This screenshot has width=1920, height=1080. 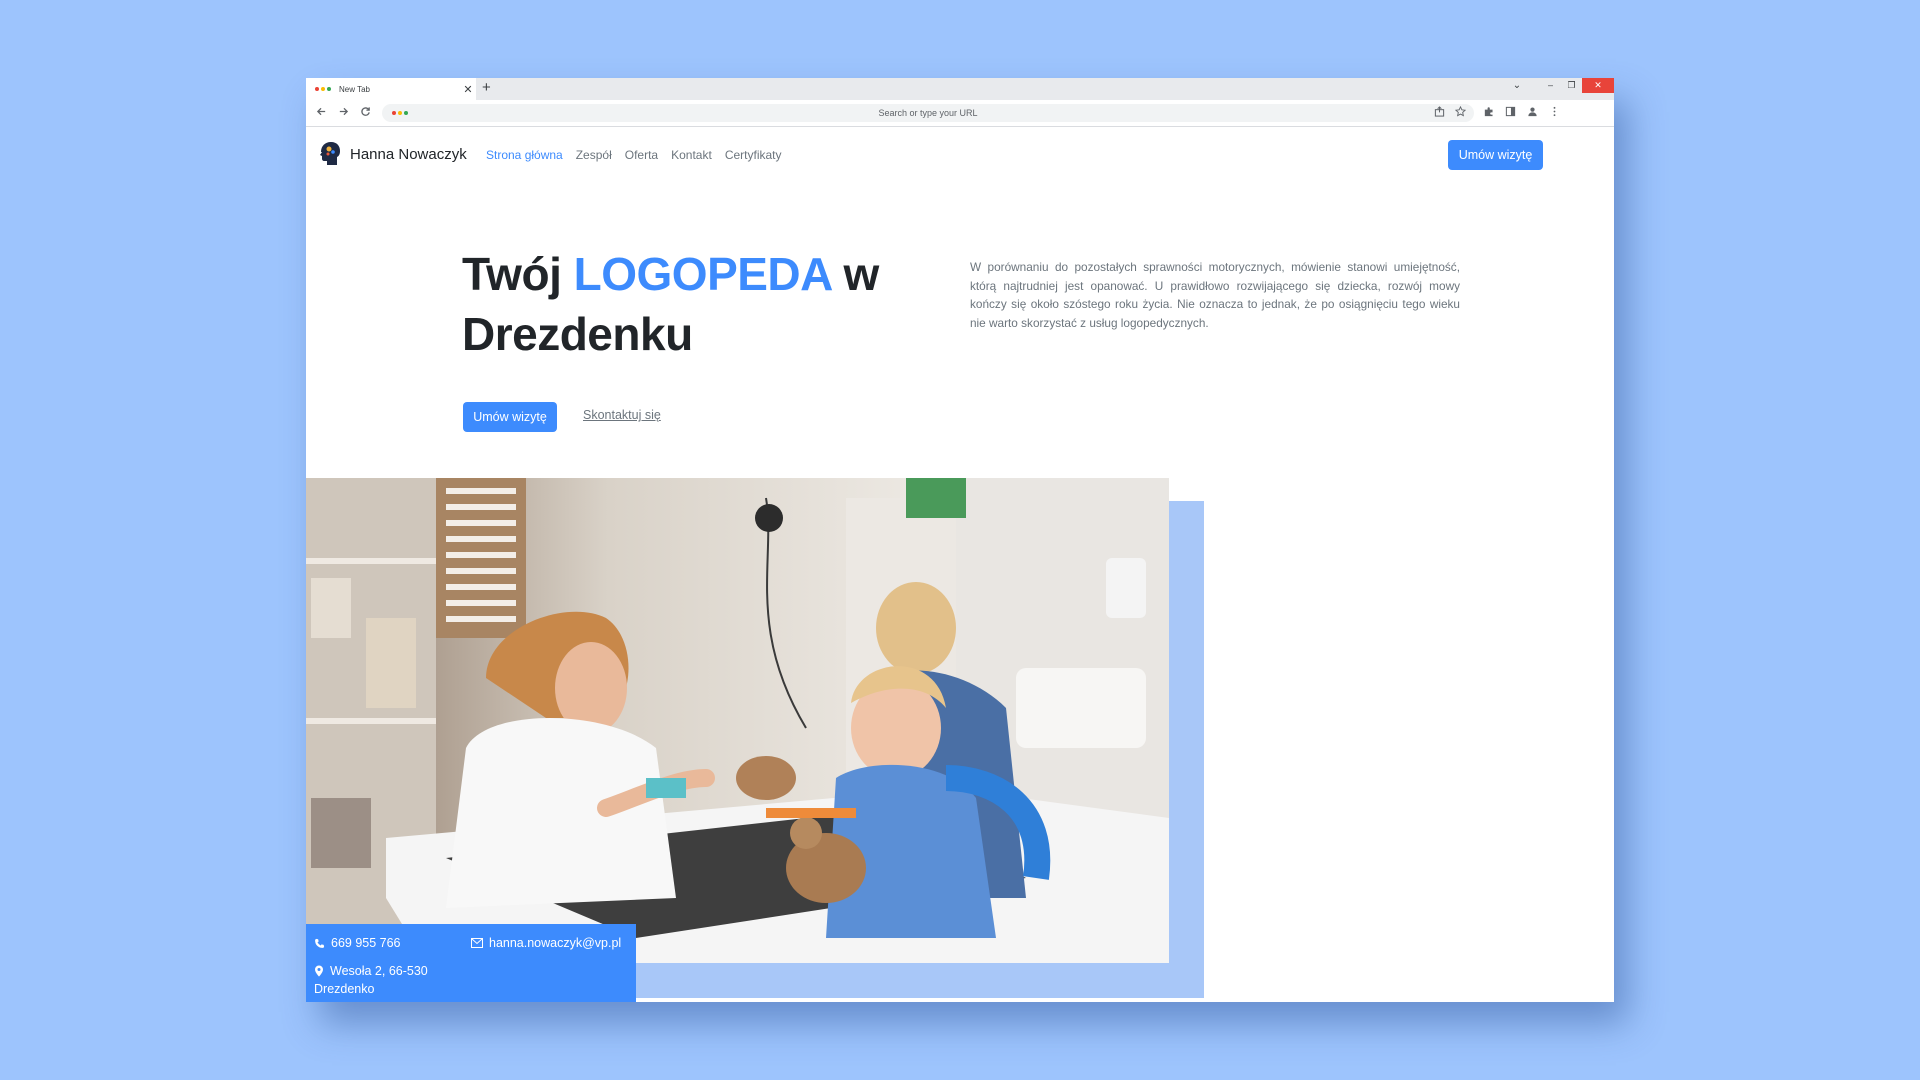 I want to click on brand: Hanna Nowaczyk, so click(x=392, y=154).